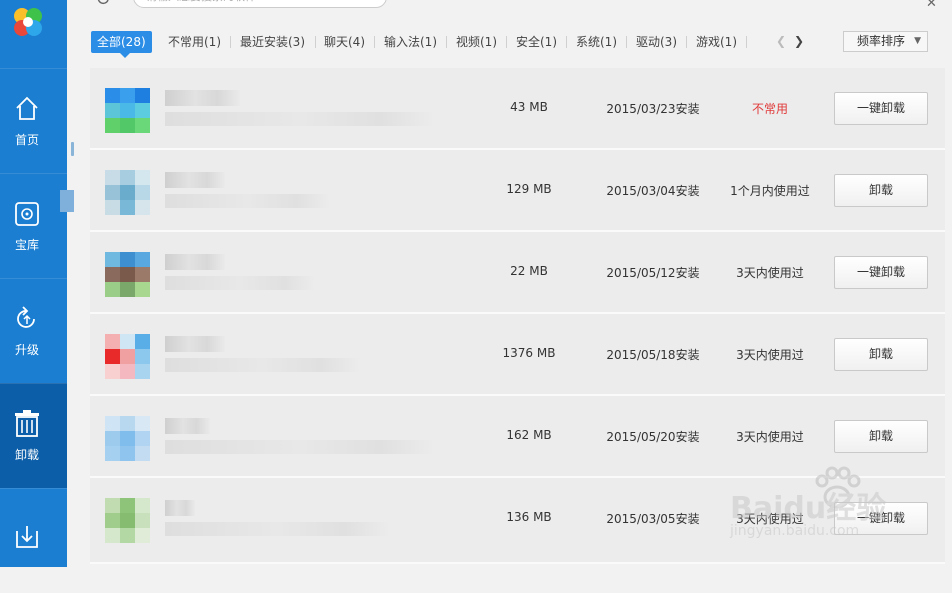 The image size is (952, 593). What do you see at coordinates (656, 42) in the screenshot?
I see `tab-drivers: 驱动(3)` at bounding box center [656, 42].